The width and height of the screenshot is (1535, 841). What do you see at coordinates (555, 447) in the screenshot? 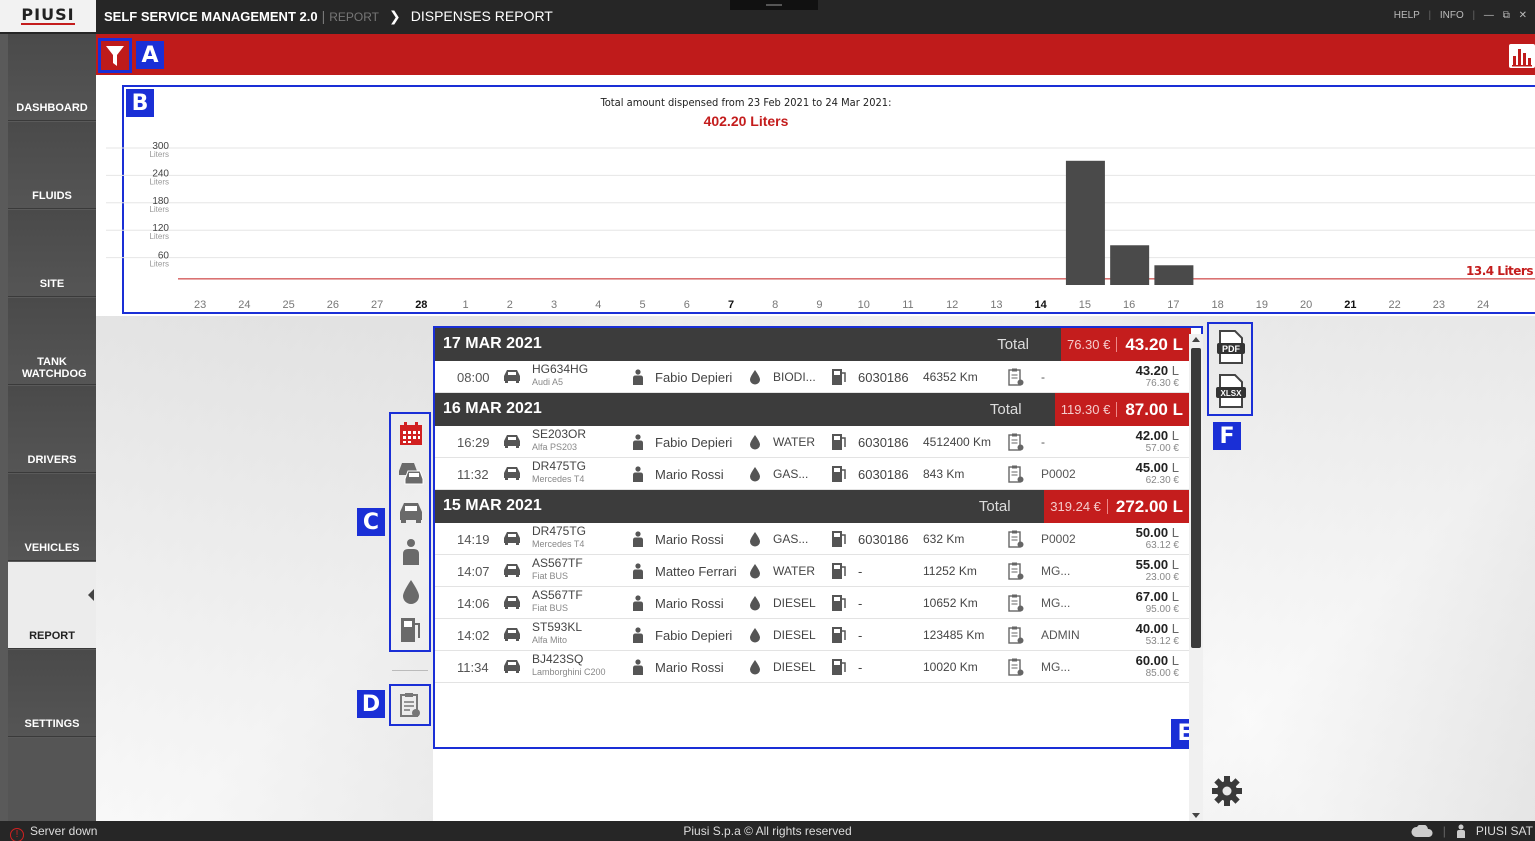
I see `row-model: Alfa PS203` at bounding box center [555, 447].